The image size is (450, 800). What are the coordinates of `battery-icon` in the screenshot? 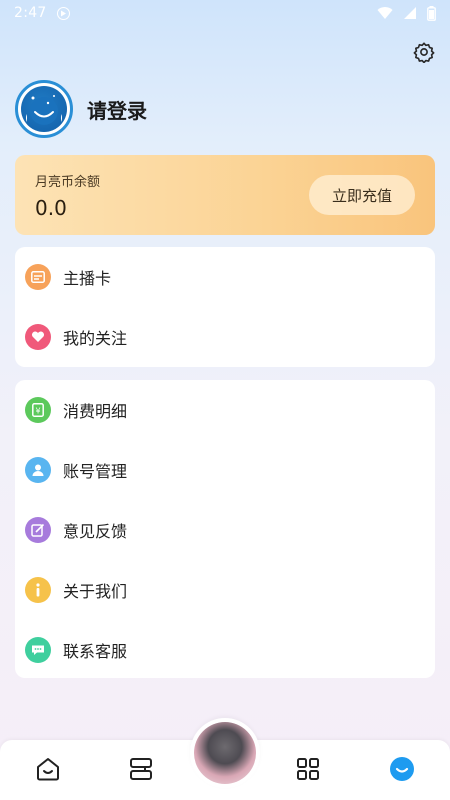 It's located at (431, 13).